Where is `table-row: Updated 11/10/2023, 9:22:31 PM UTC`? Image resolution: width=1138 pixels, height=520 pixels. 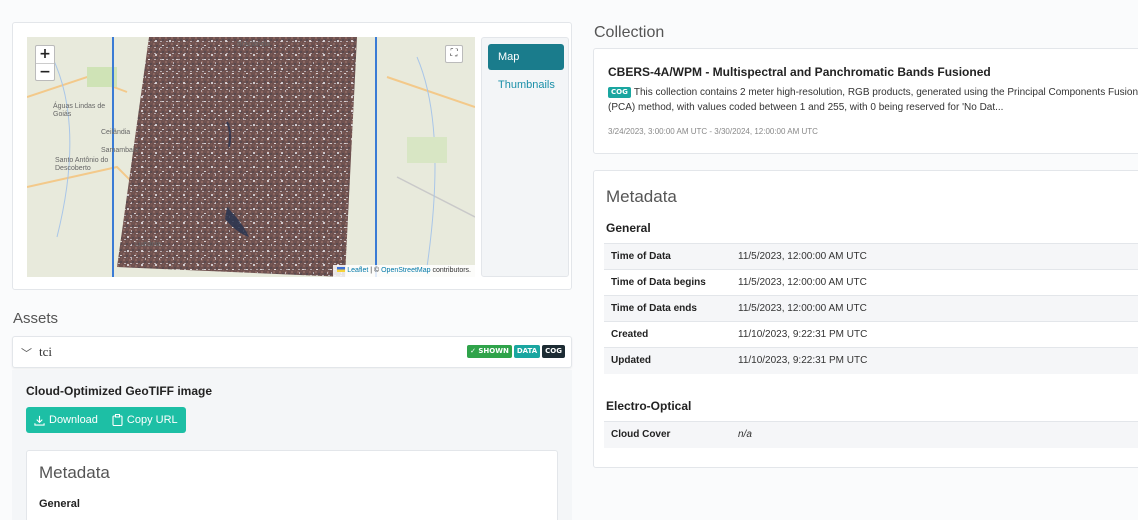 table-row: Updated 11/10/2023, 9:22:31 PM UTC is located at coordinates (871, 360).